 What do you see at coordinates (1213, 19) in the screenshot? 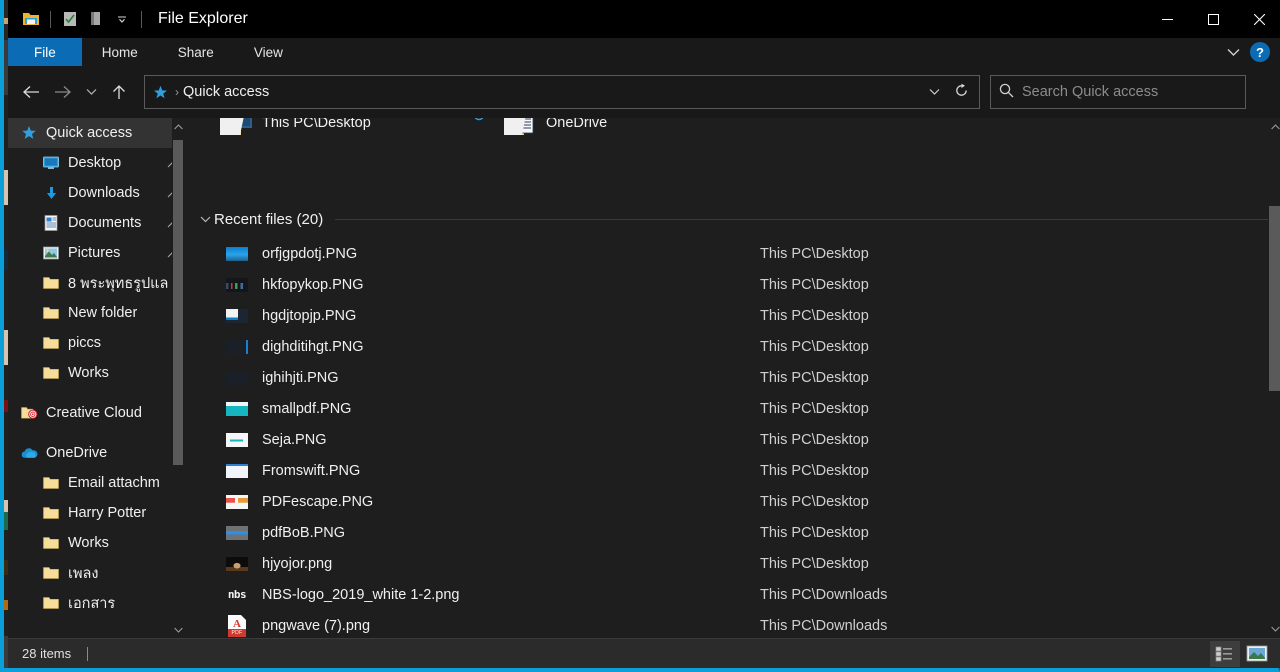
I see `maximize-button` at bounding box center [1213, 19].